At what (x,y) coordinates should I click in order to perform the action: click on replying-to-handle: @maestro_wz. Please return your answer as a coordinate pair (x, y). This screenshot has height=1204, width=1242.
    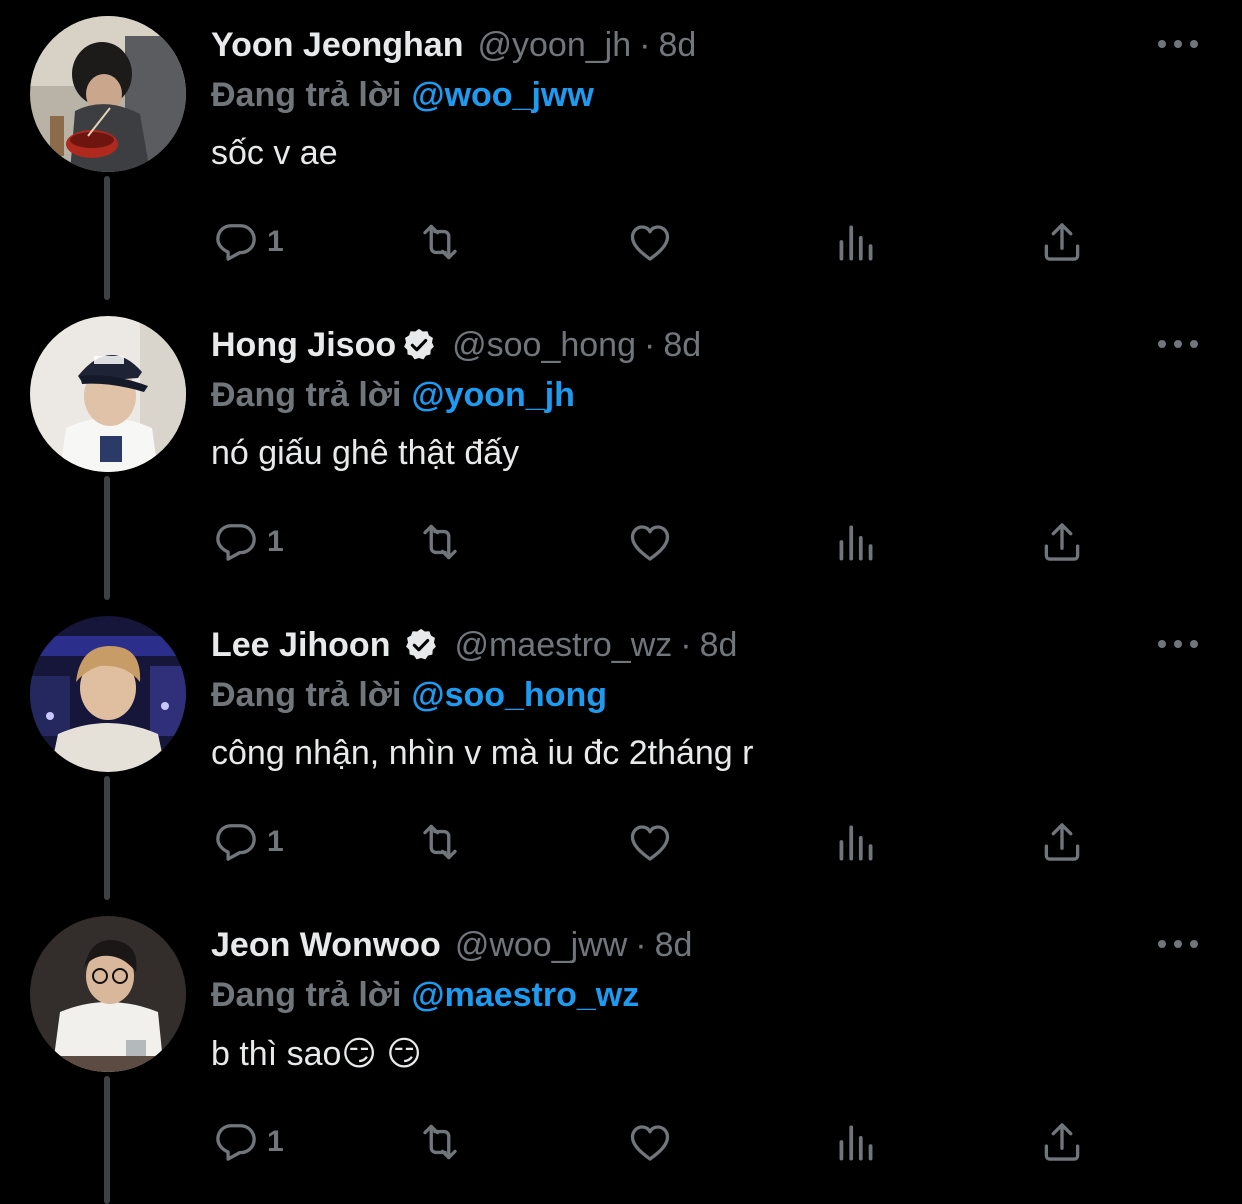
    Looking at the image, I should click on (525, 995).